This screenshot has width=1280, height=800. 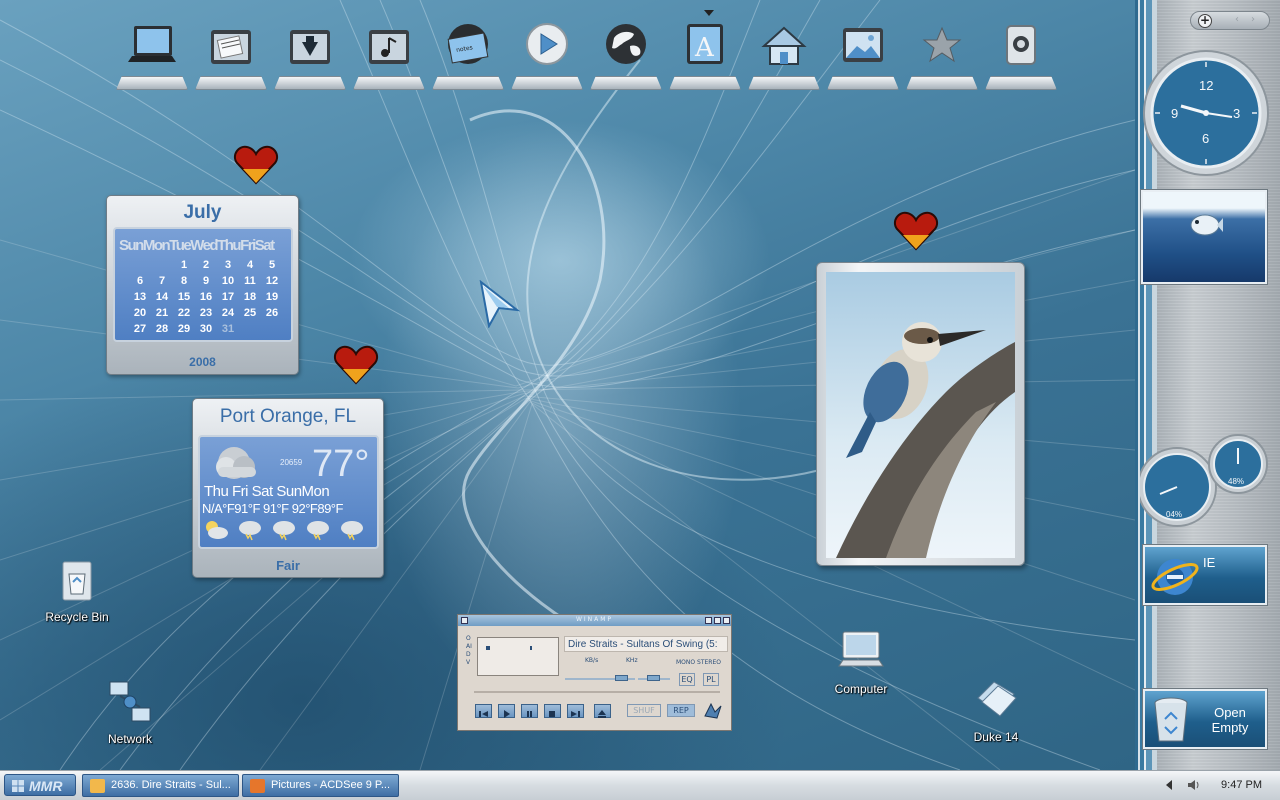 What do you see at coordinates (184, 283) in the screenshot?
I see `calendar-day: 8` at bounding box center [184, 283].